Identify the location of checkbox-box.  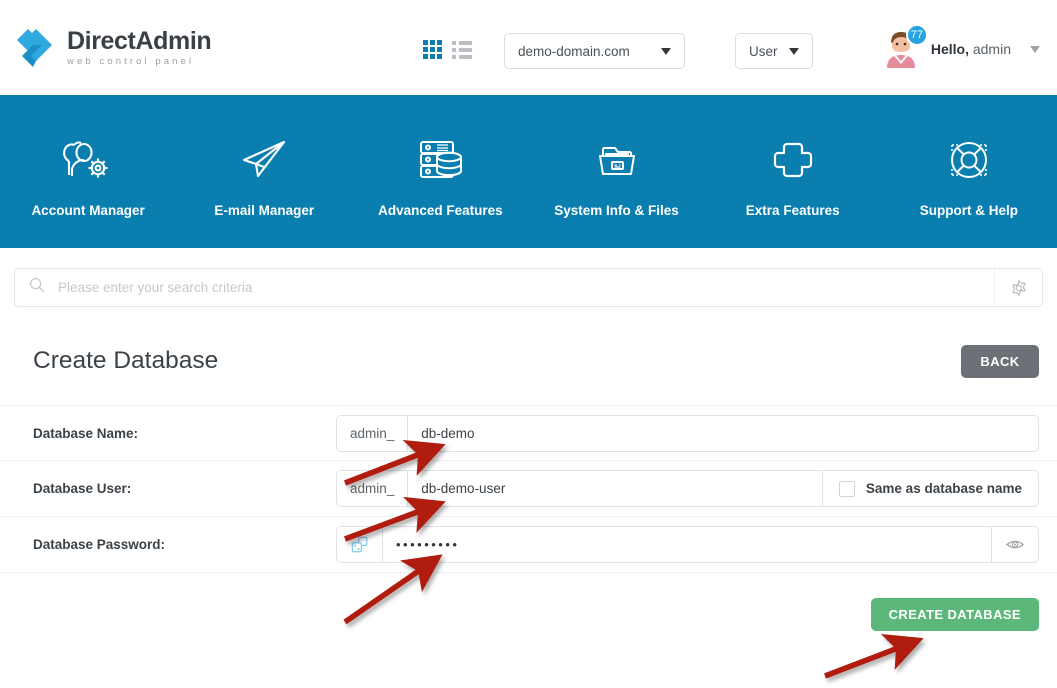
(846, 488).